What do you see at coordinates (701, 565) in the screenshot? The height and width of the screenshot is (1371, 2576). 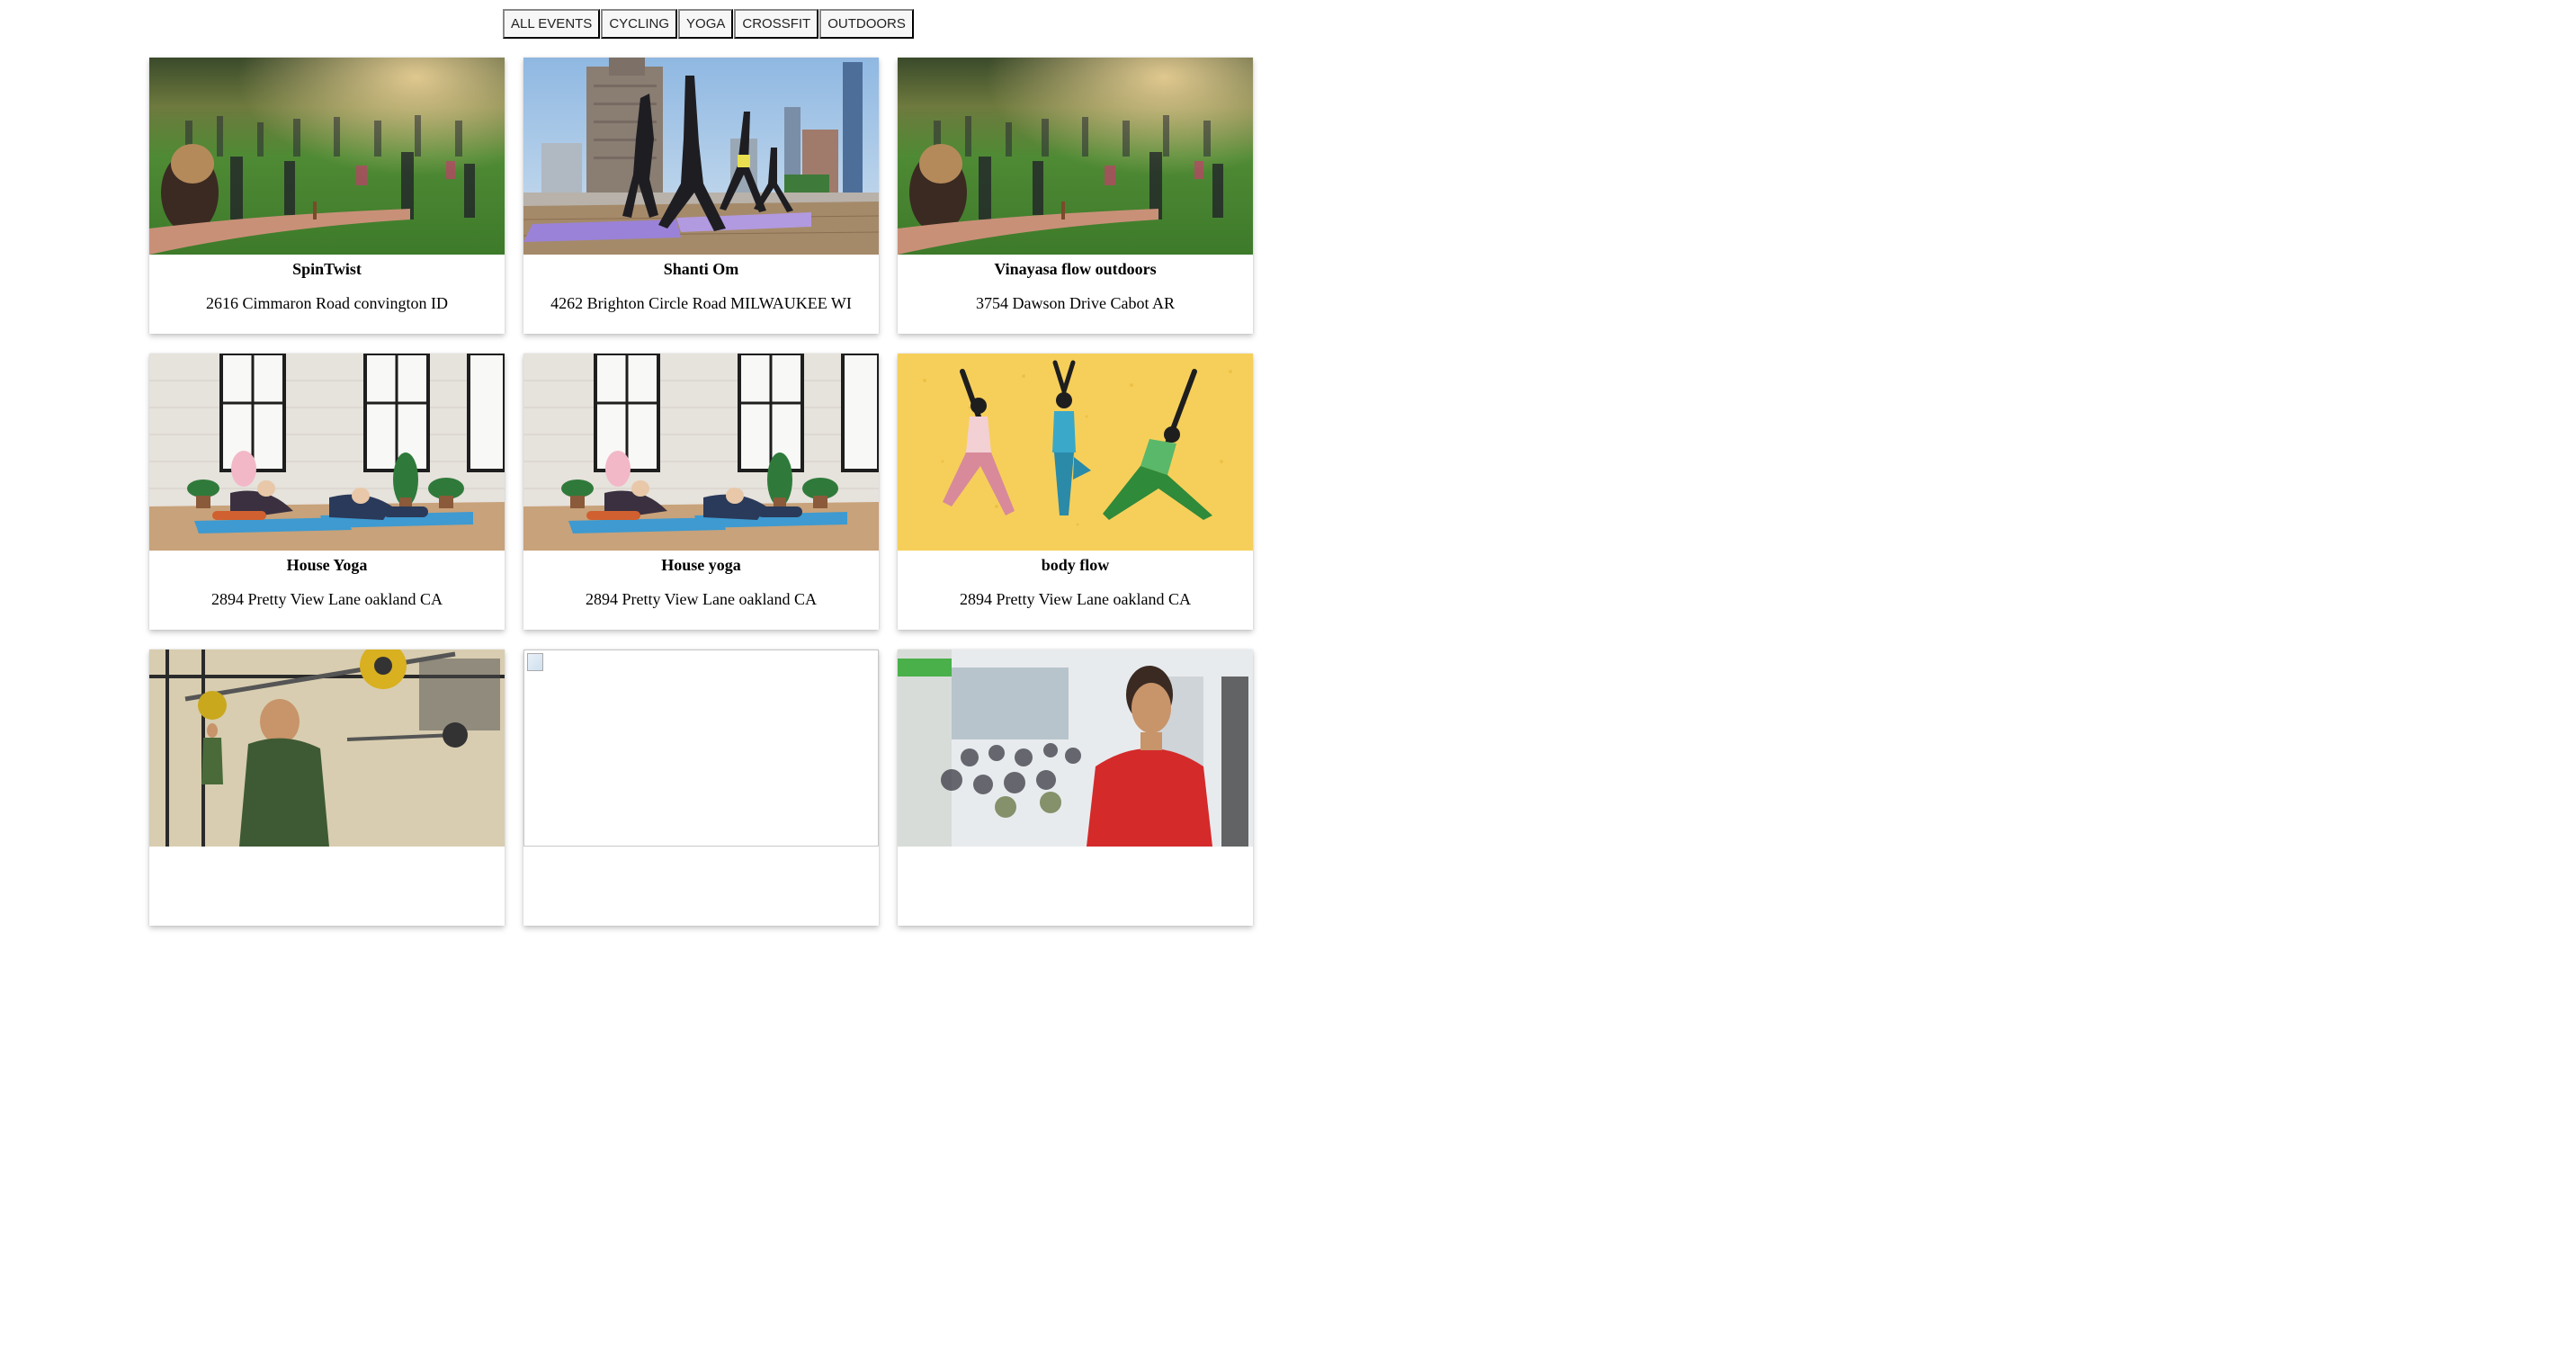 I see `event-title: House yoga` at bounding box center [701, 565].